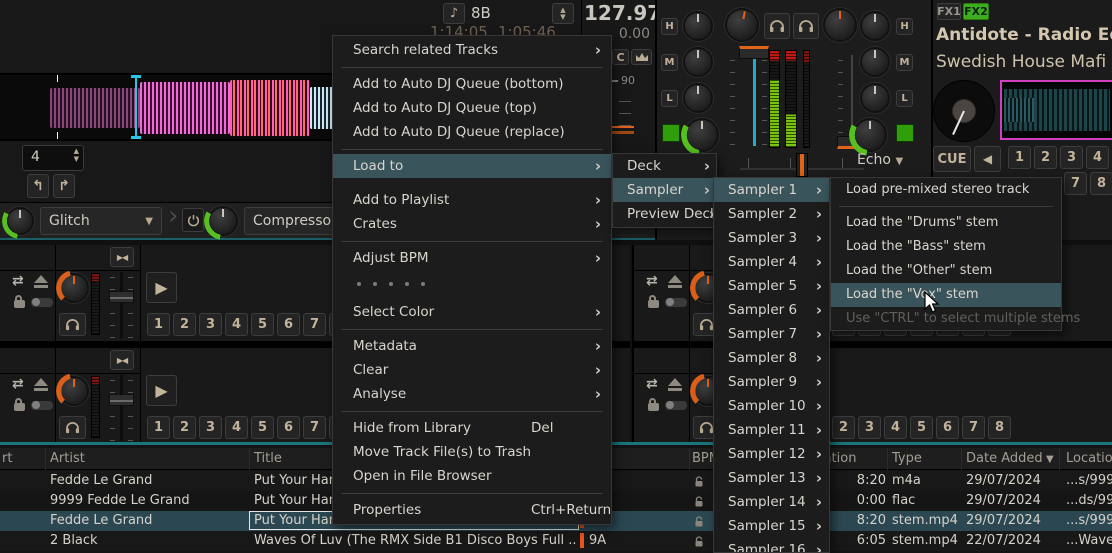 Image resolution: width=1112 pixels, height=553 pixels. What do you see at coordinates (1097, 157) in the screenshot?
I see `hotcue-4-button: 4` at bounding box center [1097, 157].